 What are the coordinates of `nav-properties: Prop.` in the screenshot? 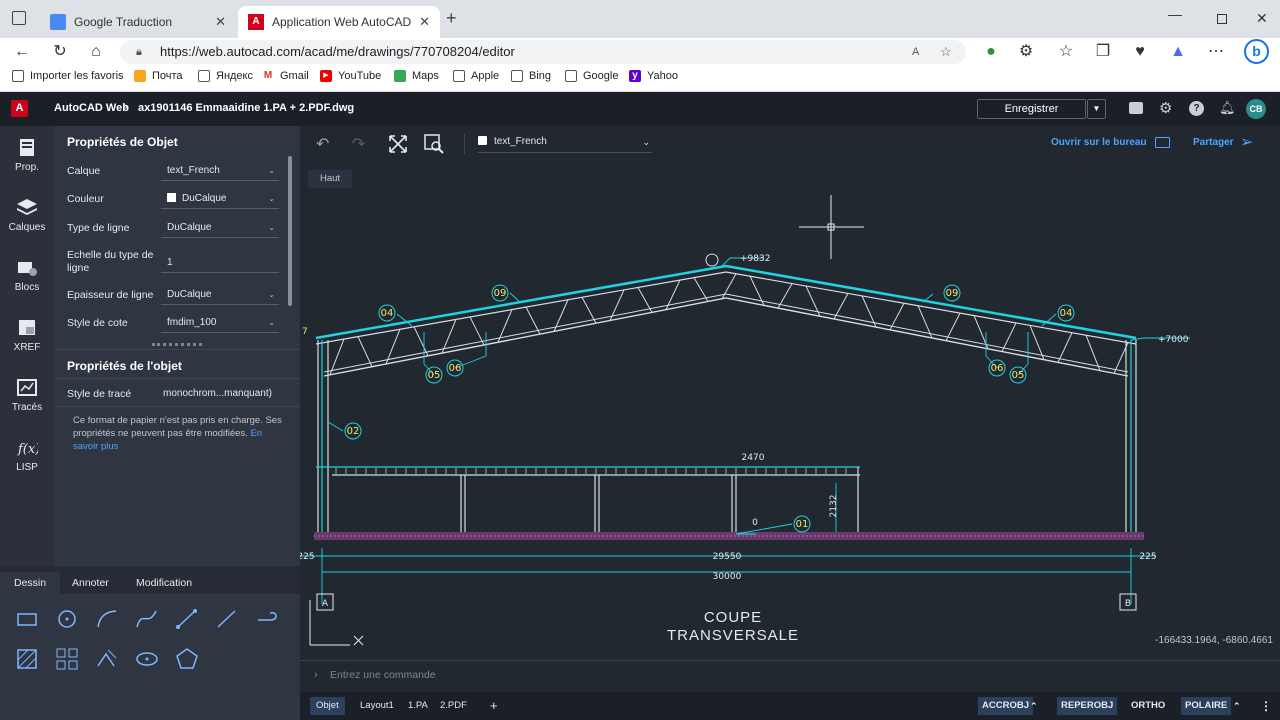 It's located at (27, 155).